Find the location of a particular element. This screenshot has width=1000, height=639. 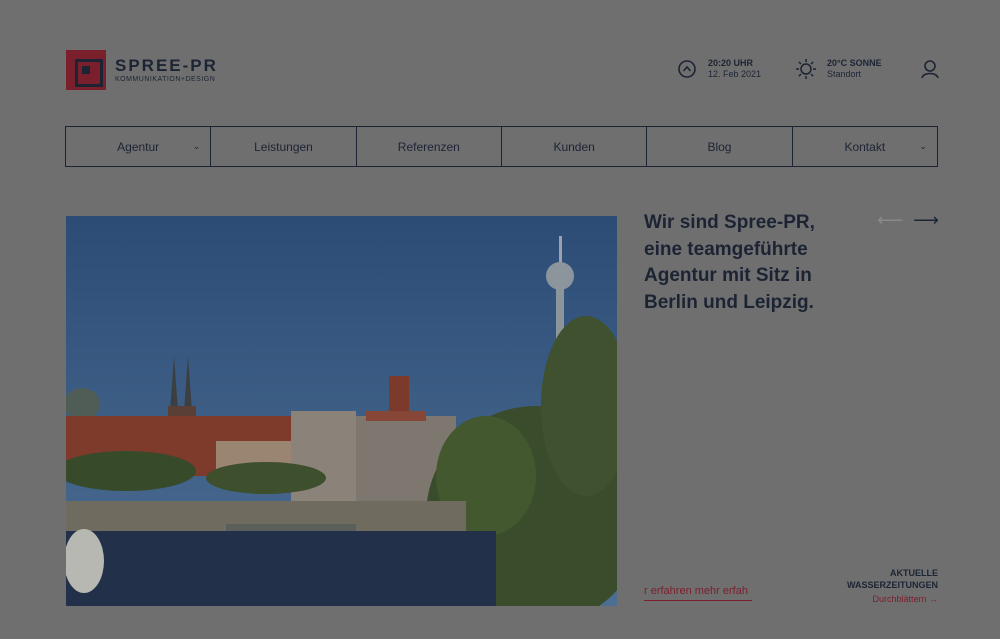

time-text: 20:20 UHR 12. Feb 2021 is located at coordinates (734, 69).